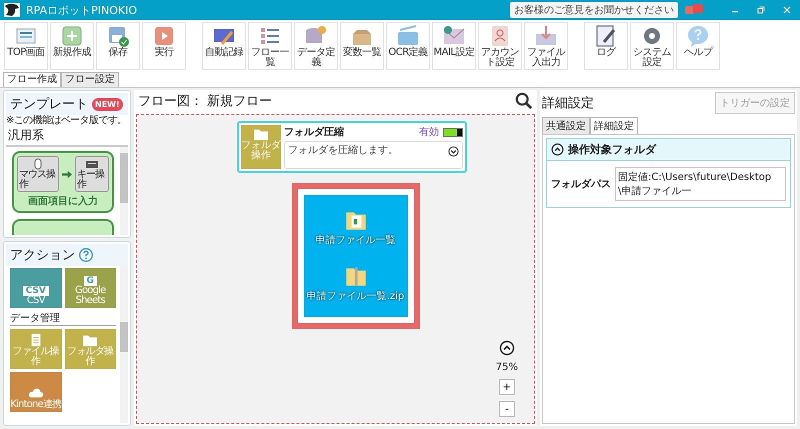  I want to click on template-tile: マウス操作 キー操作 画面項目に入力, so click(63, 182).